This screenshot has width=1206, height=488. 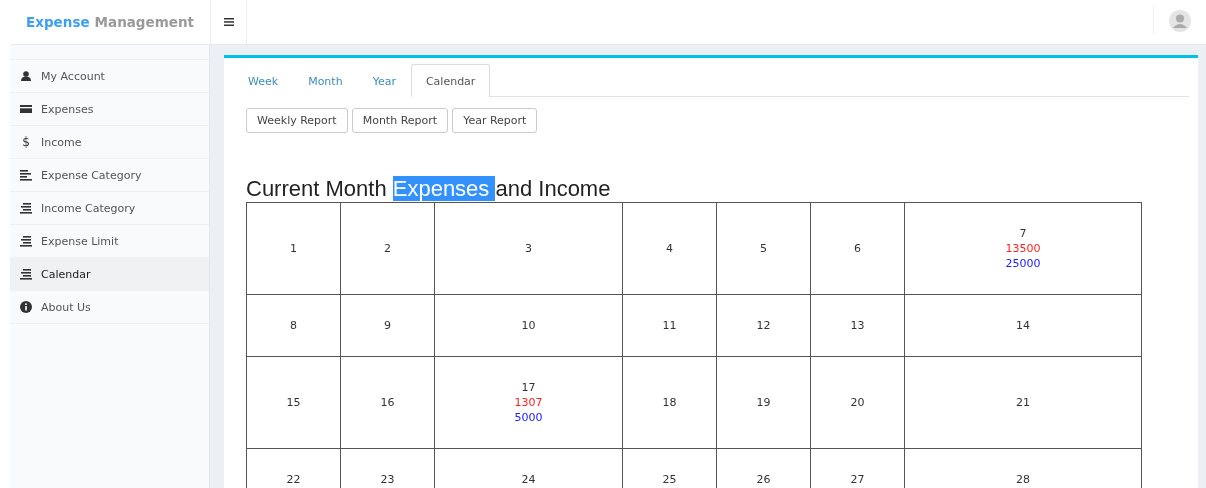 What do you see at coordinates (528, 325) in the screenshot?
I see `day-number: 10` at bounding box center [528, 325].